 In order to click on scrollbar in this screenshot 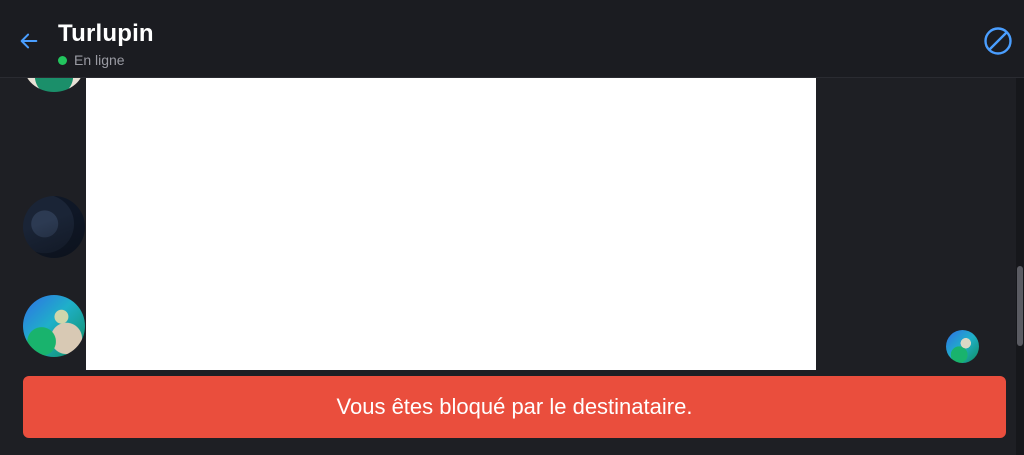, I will do `click(1020, 266)`.